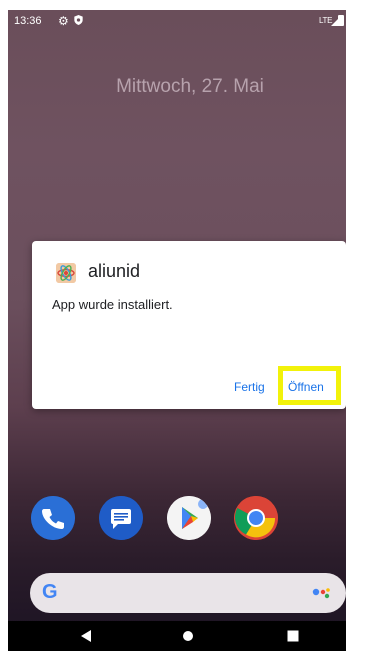  Describe the element at coordinates (256, 518) in the screenshot. I see `chrome-app-icon` at that location.